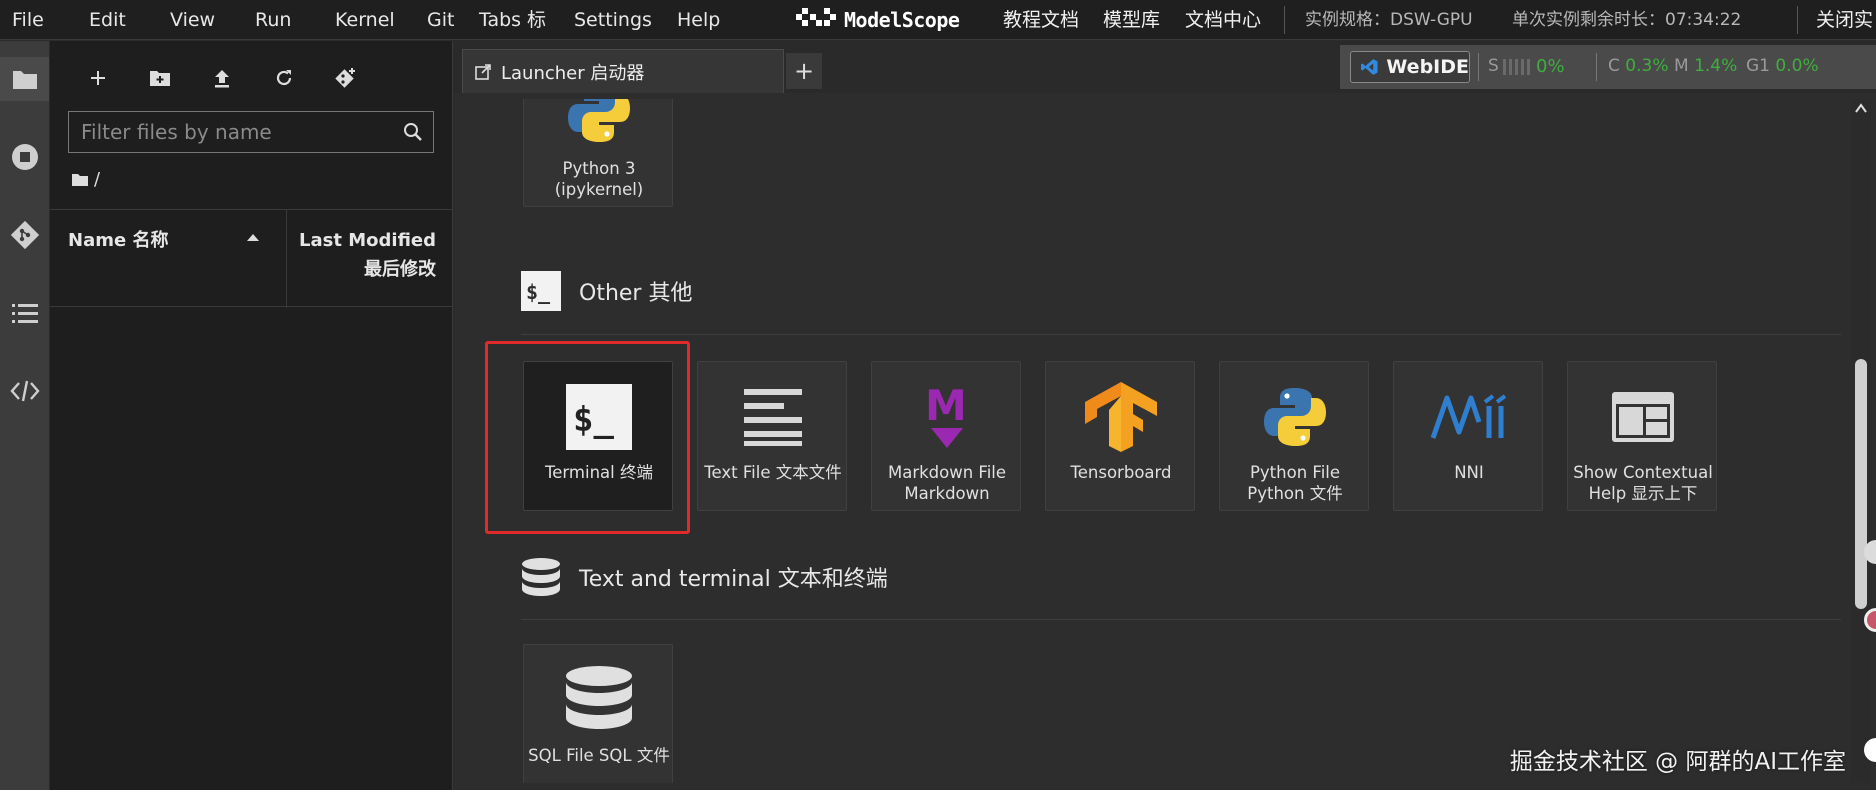  What do you see at coordinates (636, 293) in the screenshot?
I see `section-other-title: Other 其他` at bounding box center [636, 293].